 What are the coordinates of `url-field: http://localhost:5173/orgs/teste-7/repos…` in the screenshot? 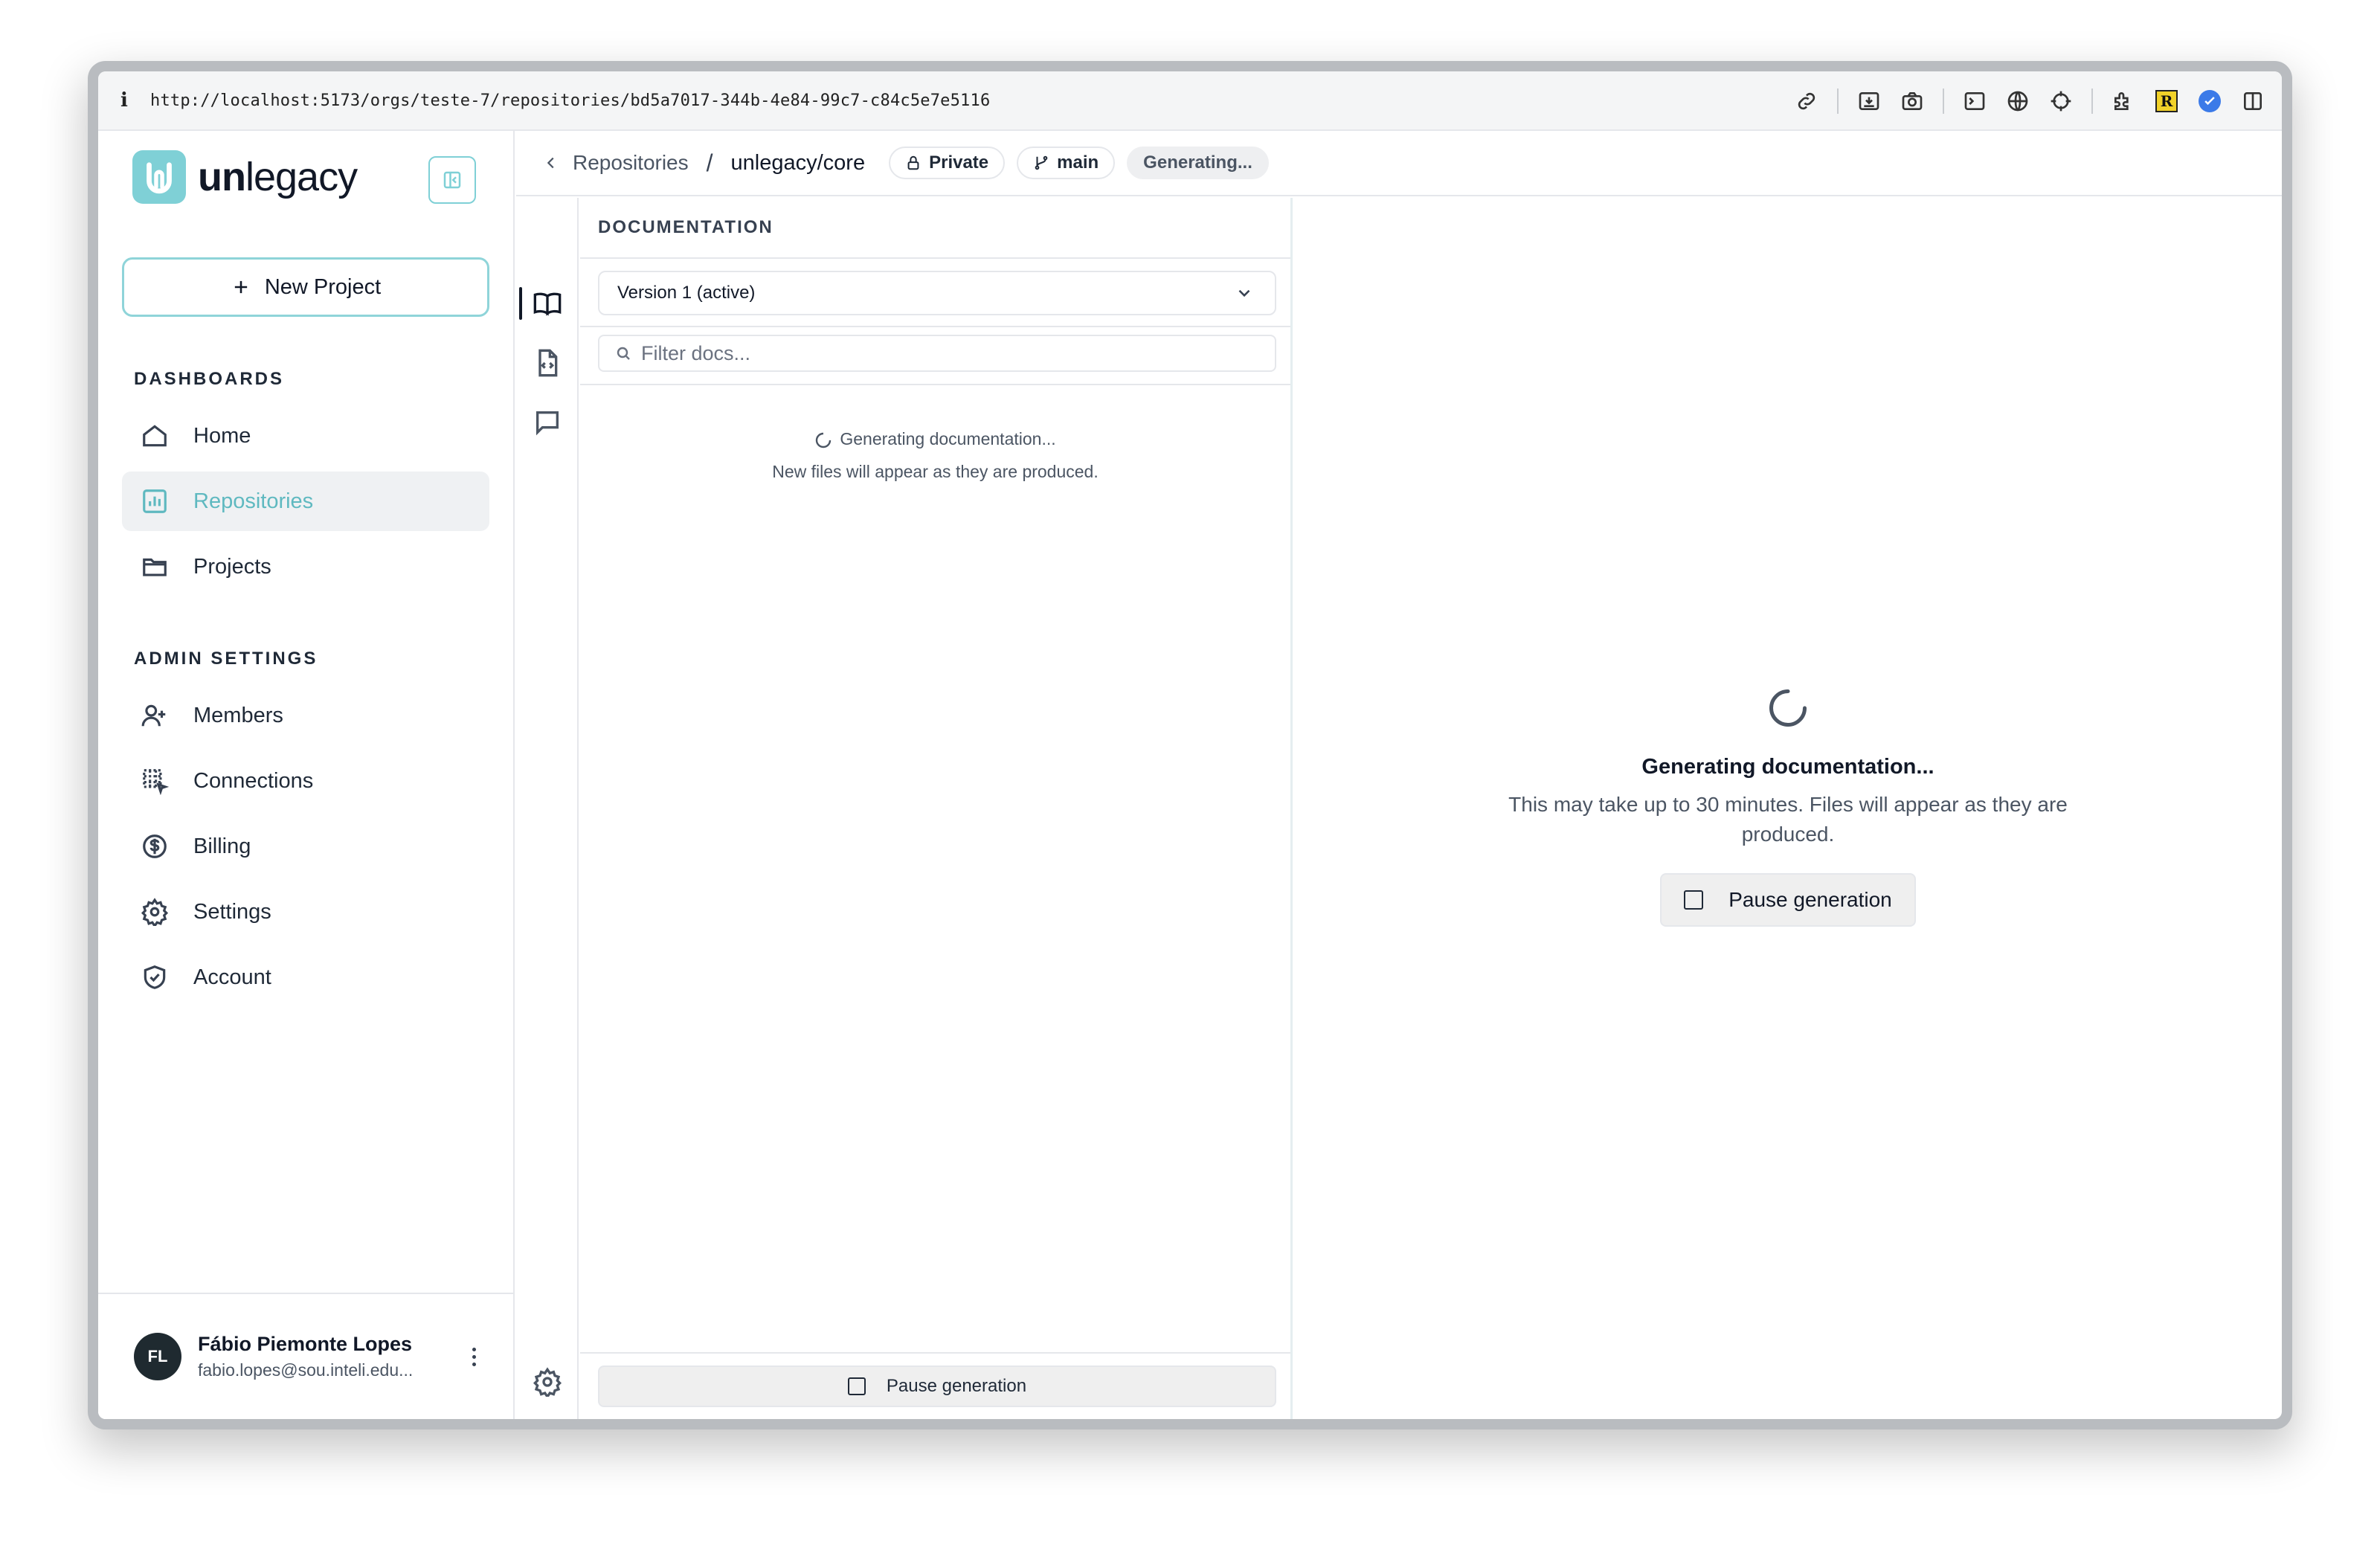 It's located at (570, 100).